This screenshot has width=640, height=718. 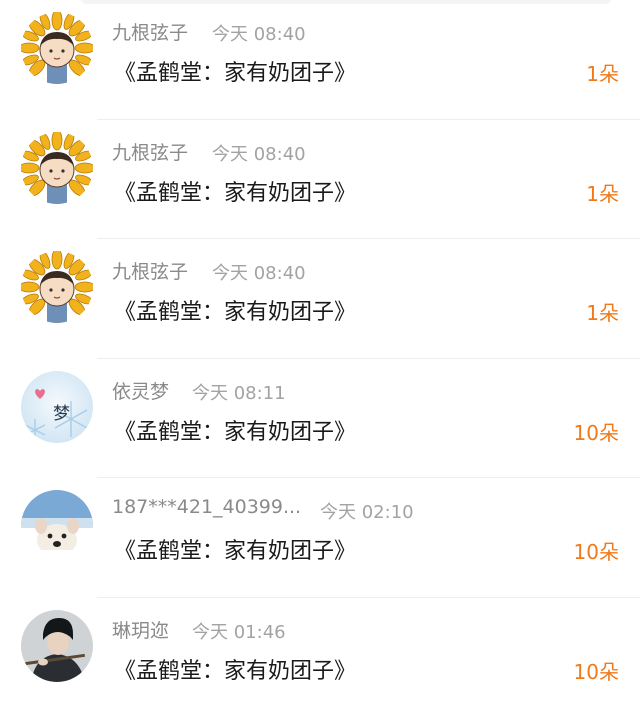 I want to click on snowflake-dream-avatar-icon: 梦, so click(x=57, y=406).